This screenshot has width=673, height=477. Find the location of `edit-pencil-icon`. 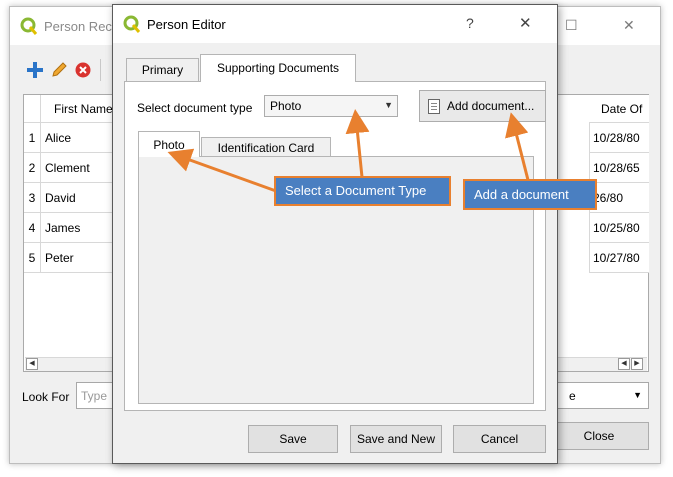

edit-pencil-icon is located at coordinates (59, 70).